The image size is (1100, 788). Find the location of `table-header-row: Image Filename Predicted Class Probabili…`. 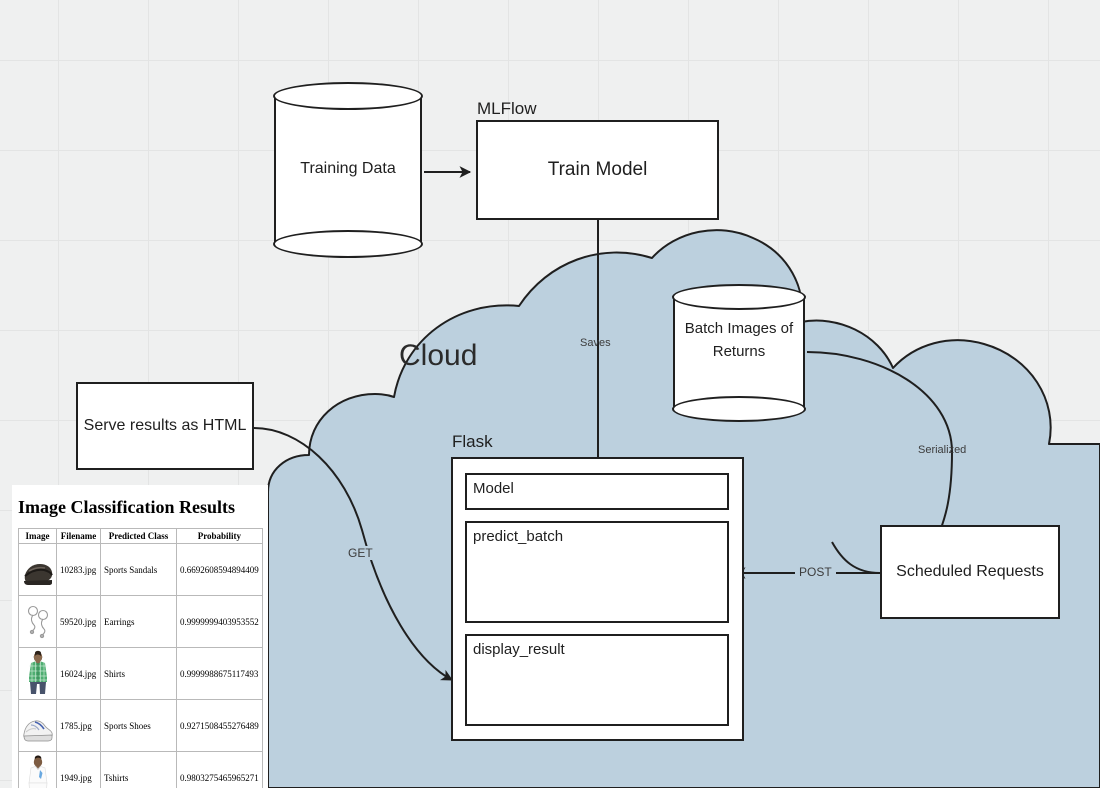

table-header-row: Image Filename Predicted Class Probabili… is located at coordinates (140, 536).